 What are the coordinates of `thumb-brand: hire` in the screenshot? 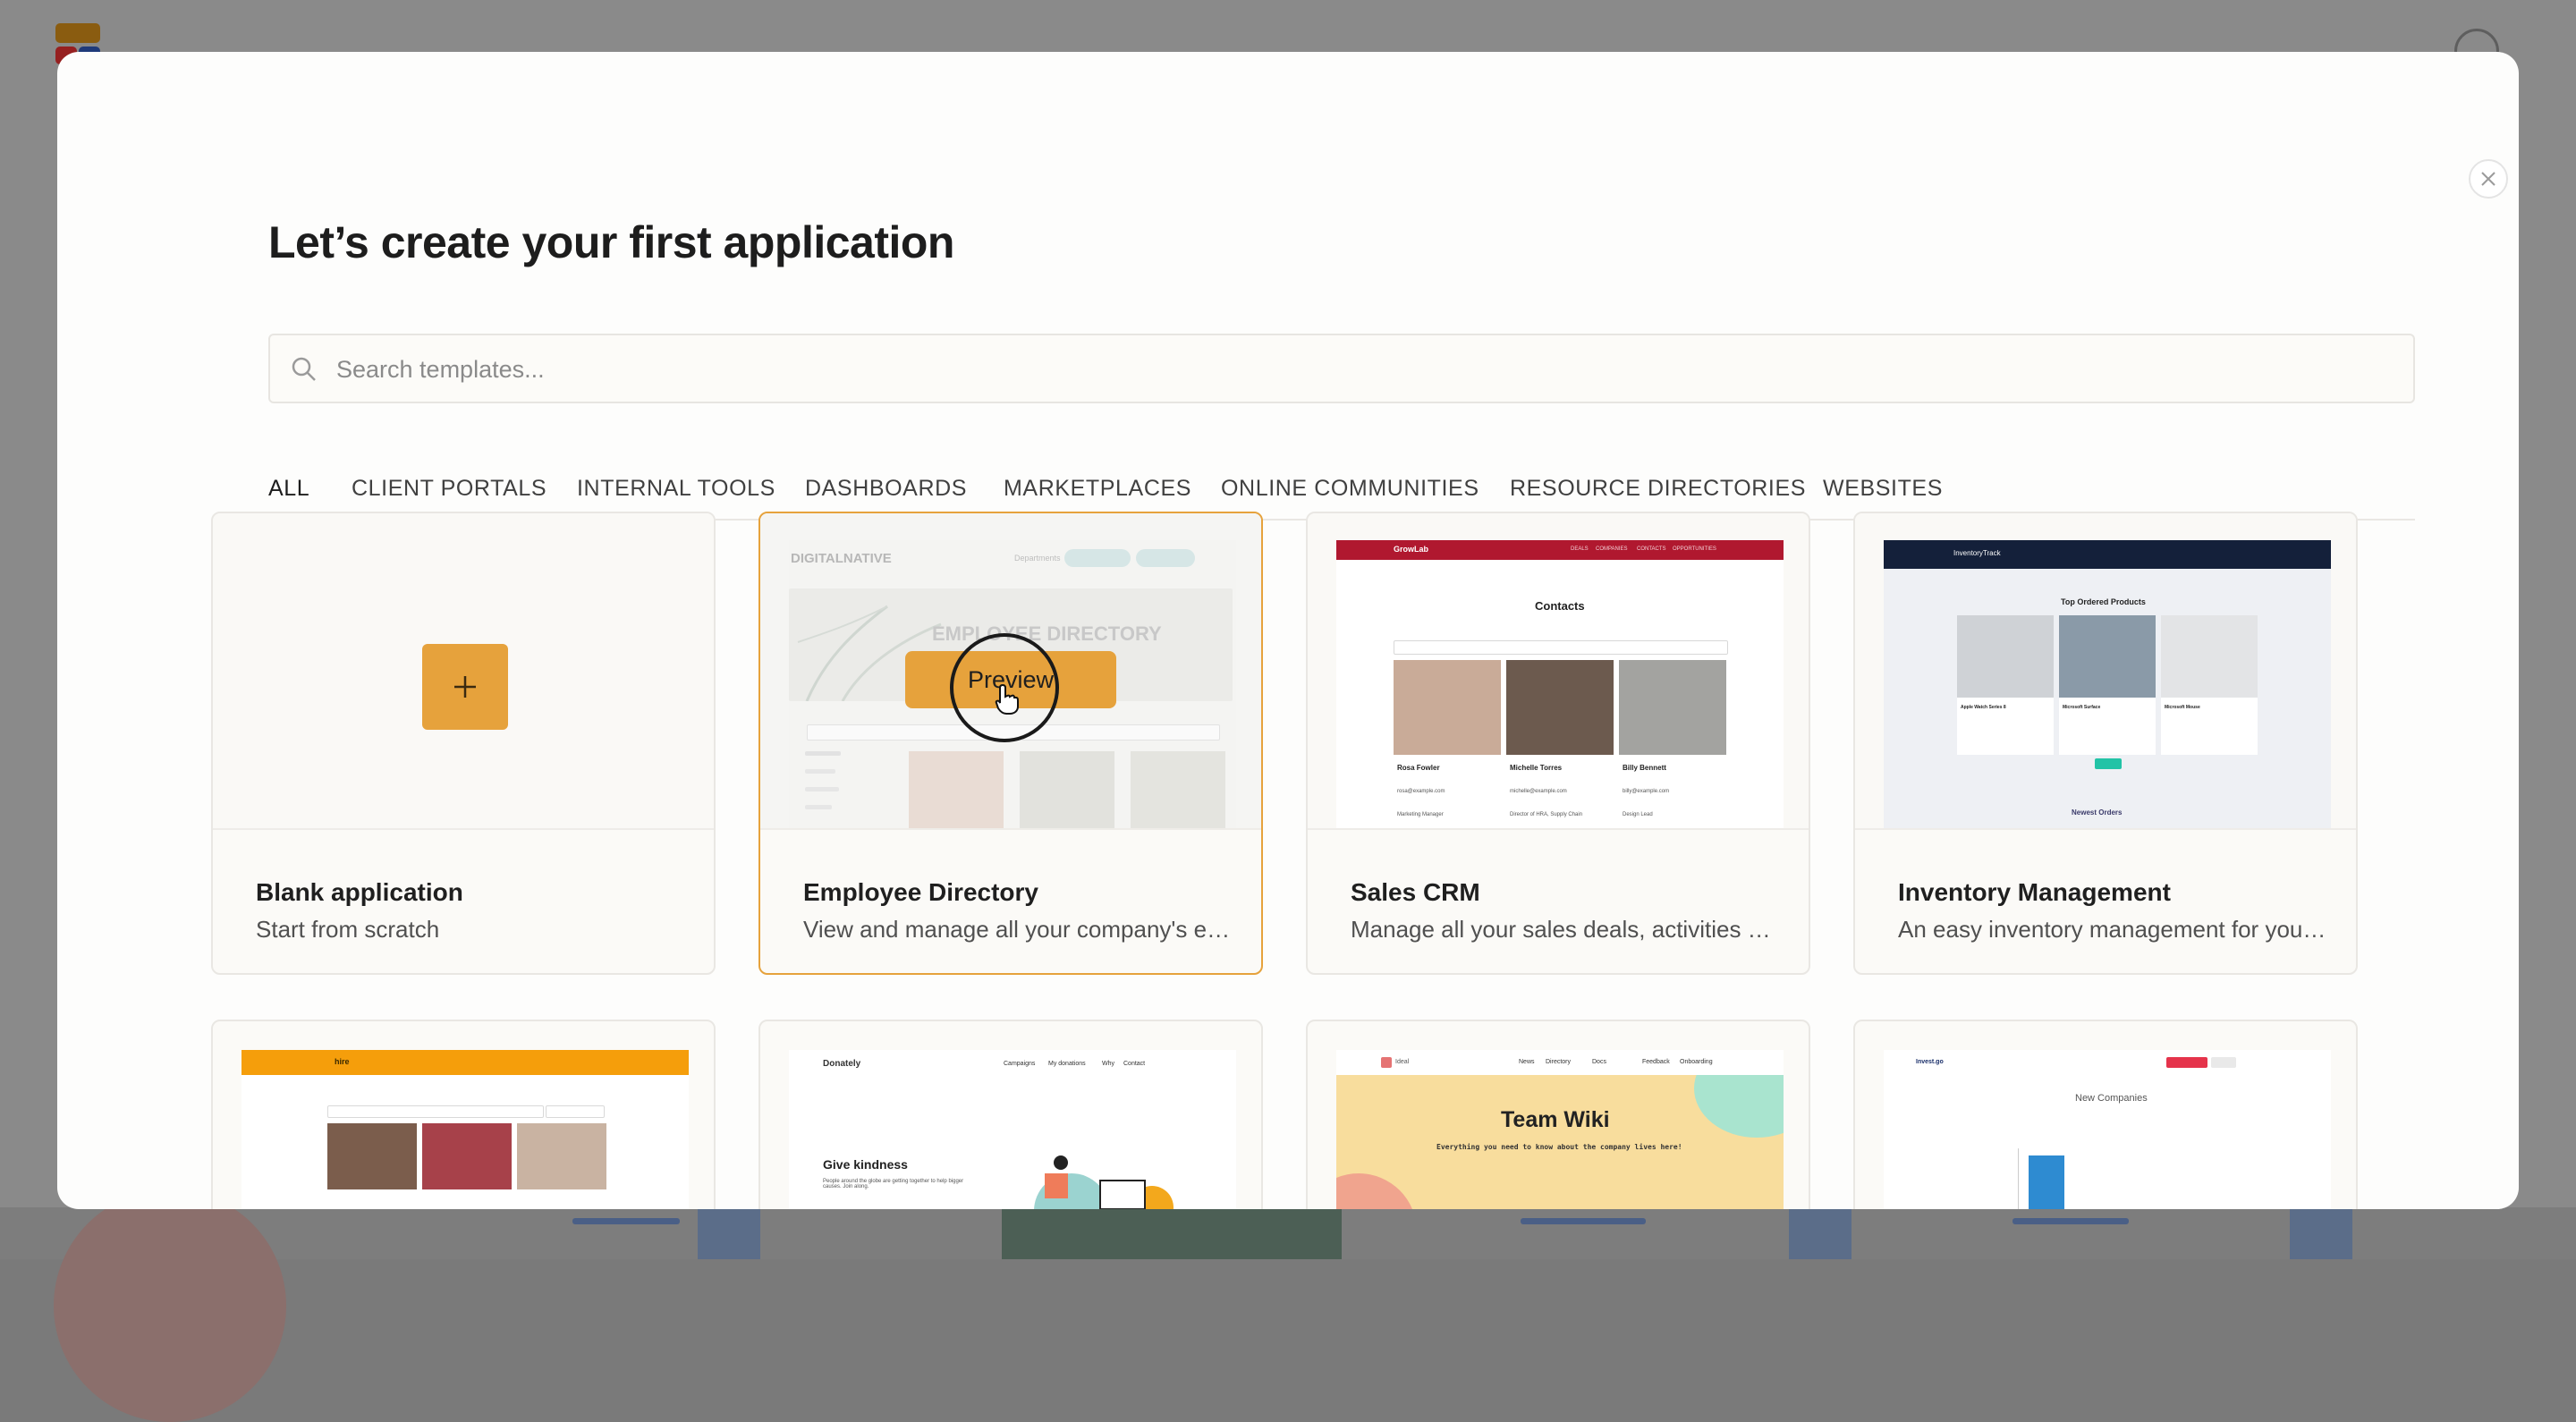 It's located at (342, 1061).